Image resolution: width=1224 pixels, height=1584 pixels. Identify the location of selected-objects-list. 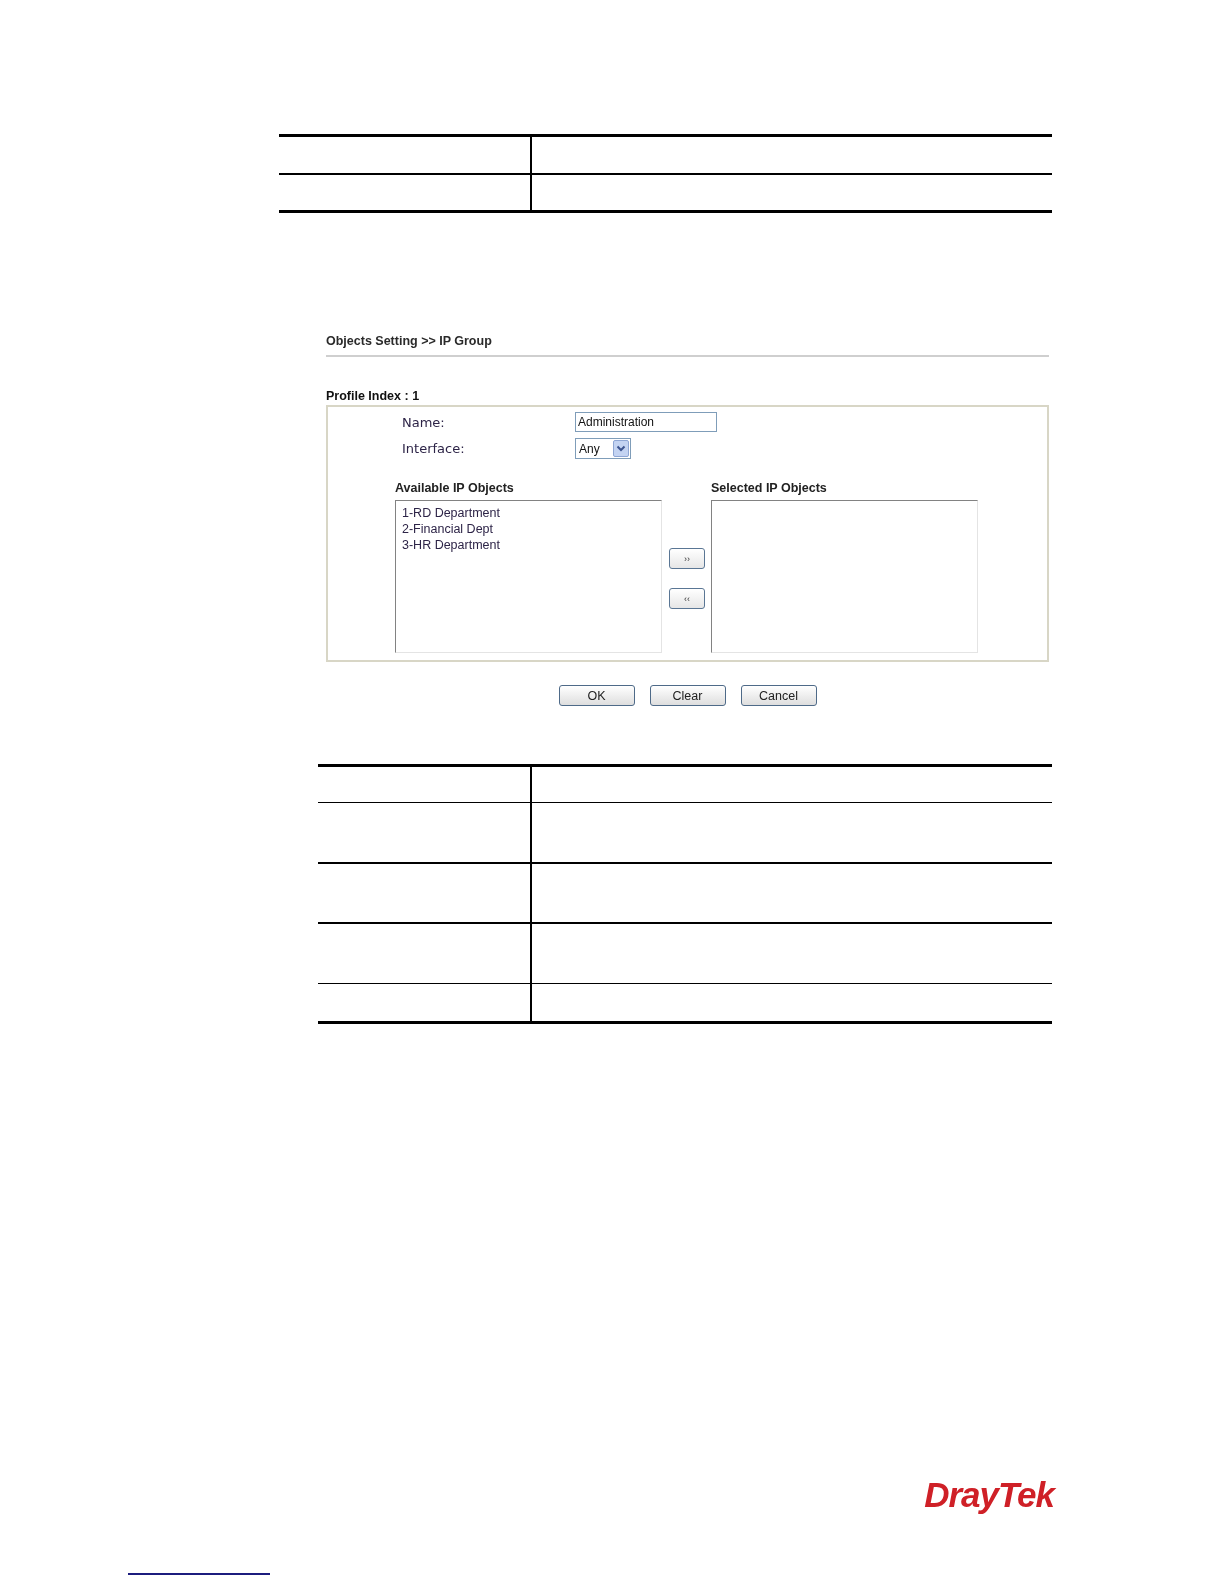
(844, 576).